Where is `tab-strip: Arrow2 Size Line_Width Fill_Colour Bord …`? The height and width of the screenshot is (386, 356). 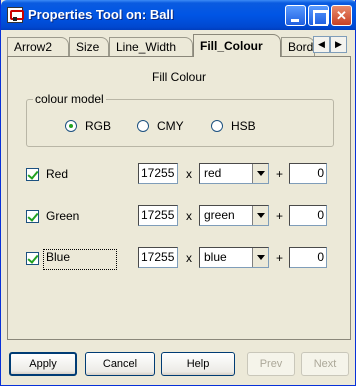 tab-strip: Arrow2 Size Line_Width Fill_Colour Bord … is located at coordinates (179, 45).